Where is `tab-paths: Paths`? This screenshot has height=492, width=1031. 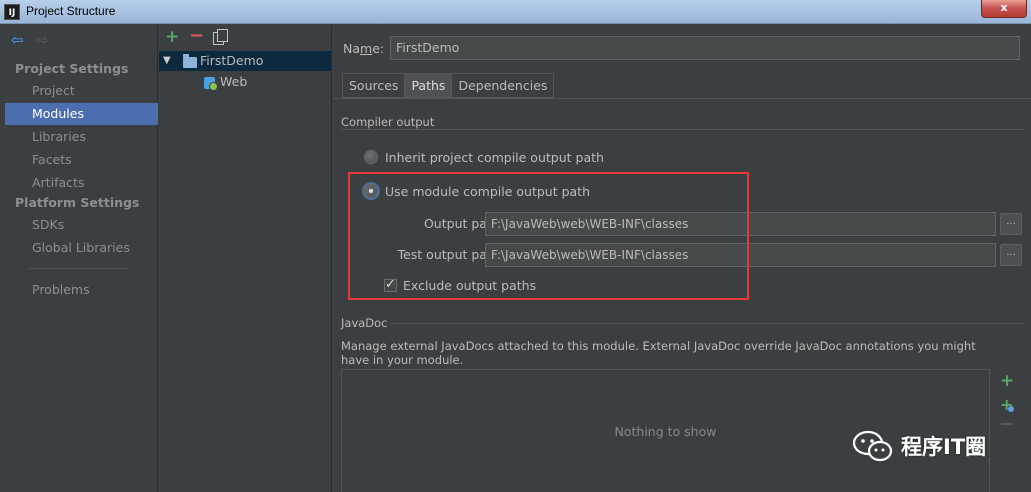
tab-paths: Paths is located at coordinates (428, 85).